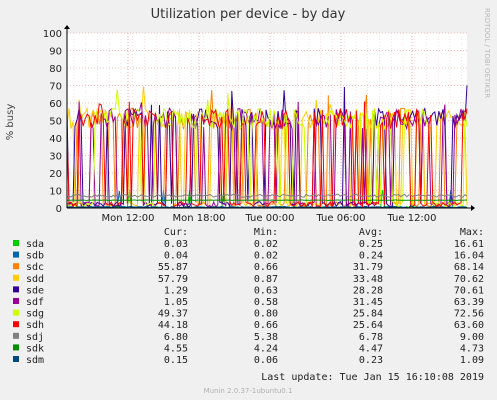  Describe the element at coordinates (35, 290) in the screenshot. I see `legend-name-sde: sde` at that location.